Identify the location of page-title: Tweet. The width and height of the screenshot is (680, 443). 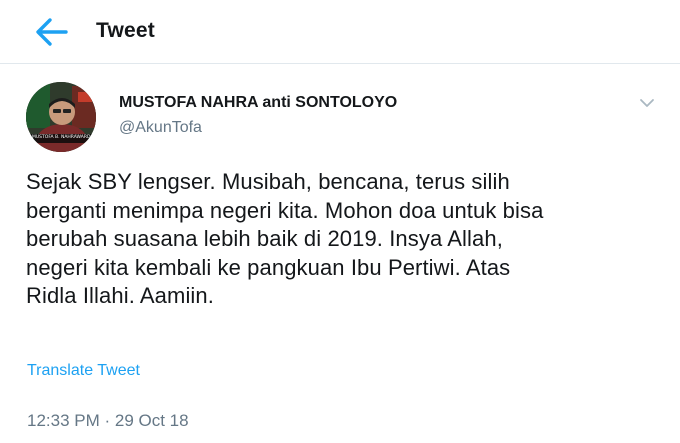
(125, 30).